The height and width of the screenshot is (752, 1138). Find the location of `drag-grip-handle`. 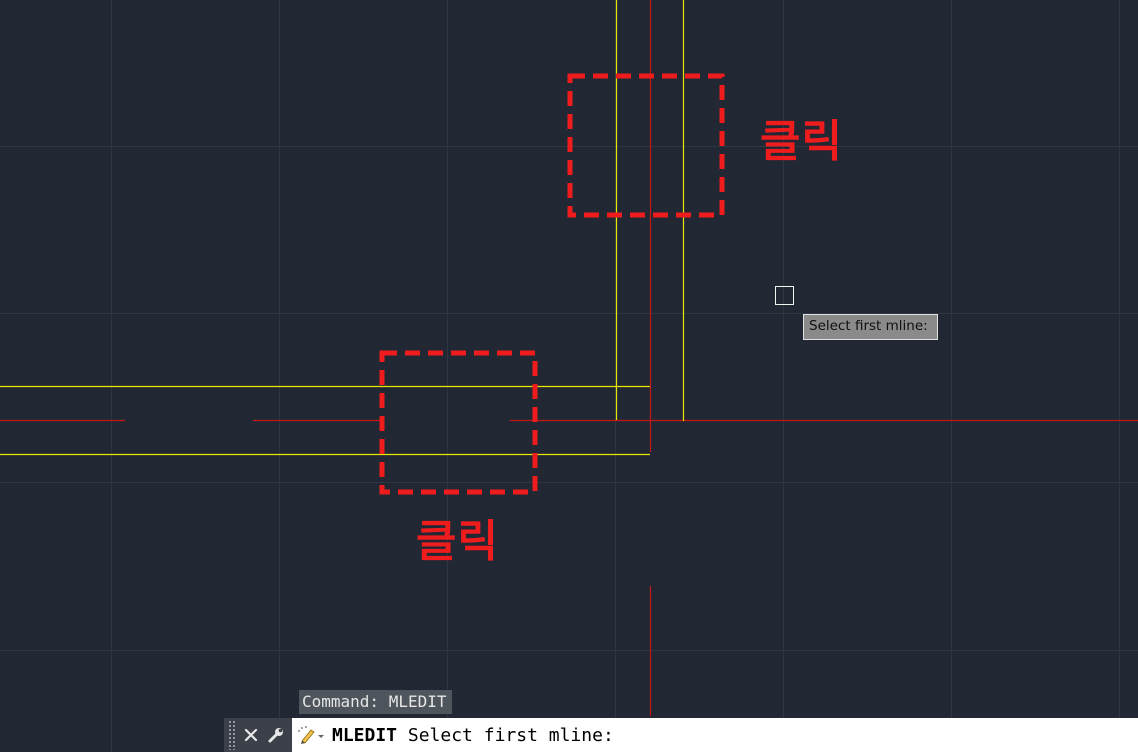

drag-grip-handle is located at coordinates (232, 735).